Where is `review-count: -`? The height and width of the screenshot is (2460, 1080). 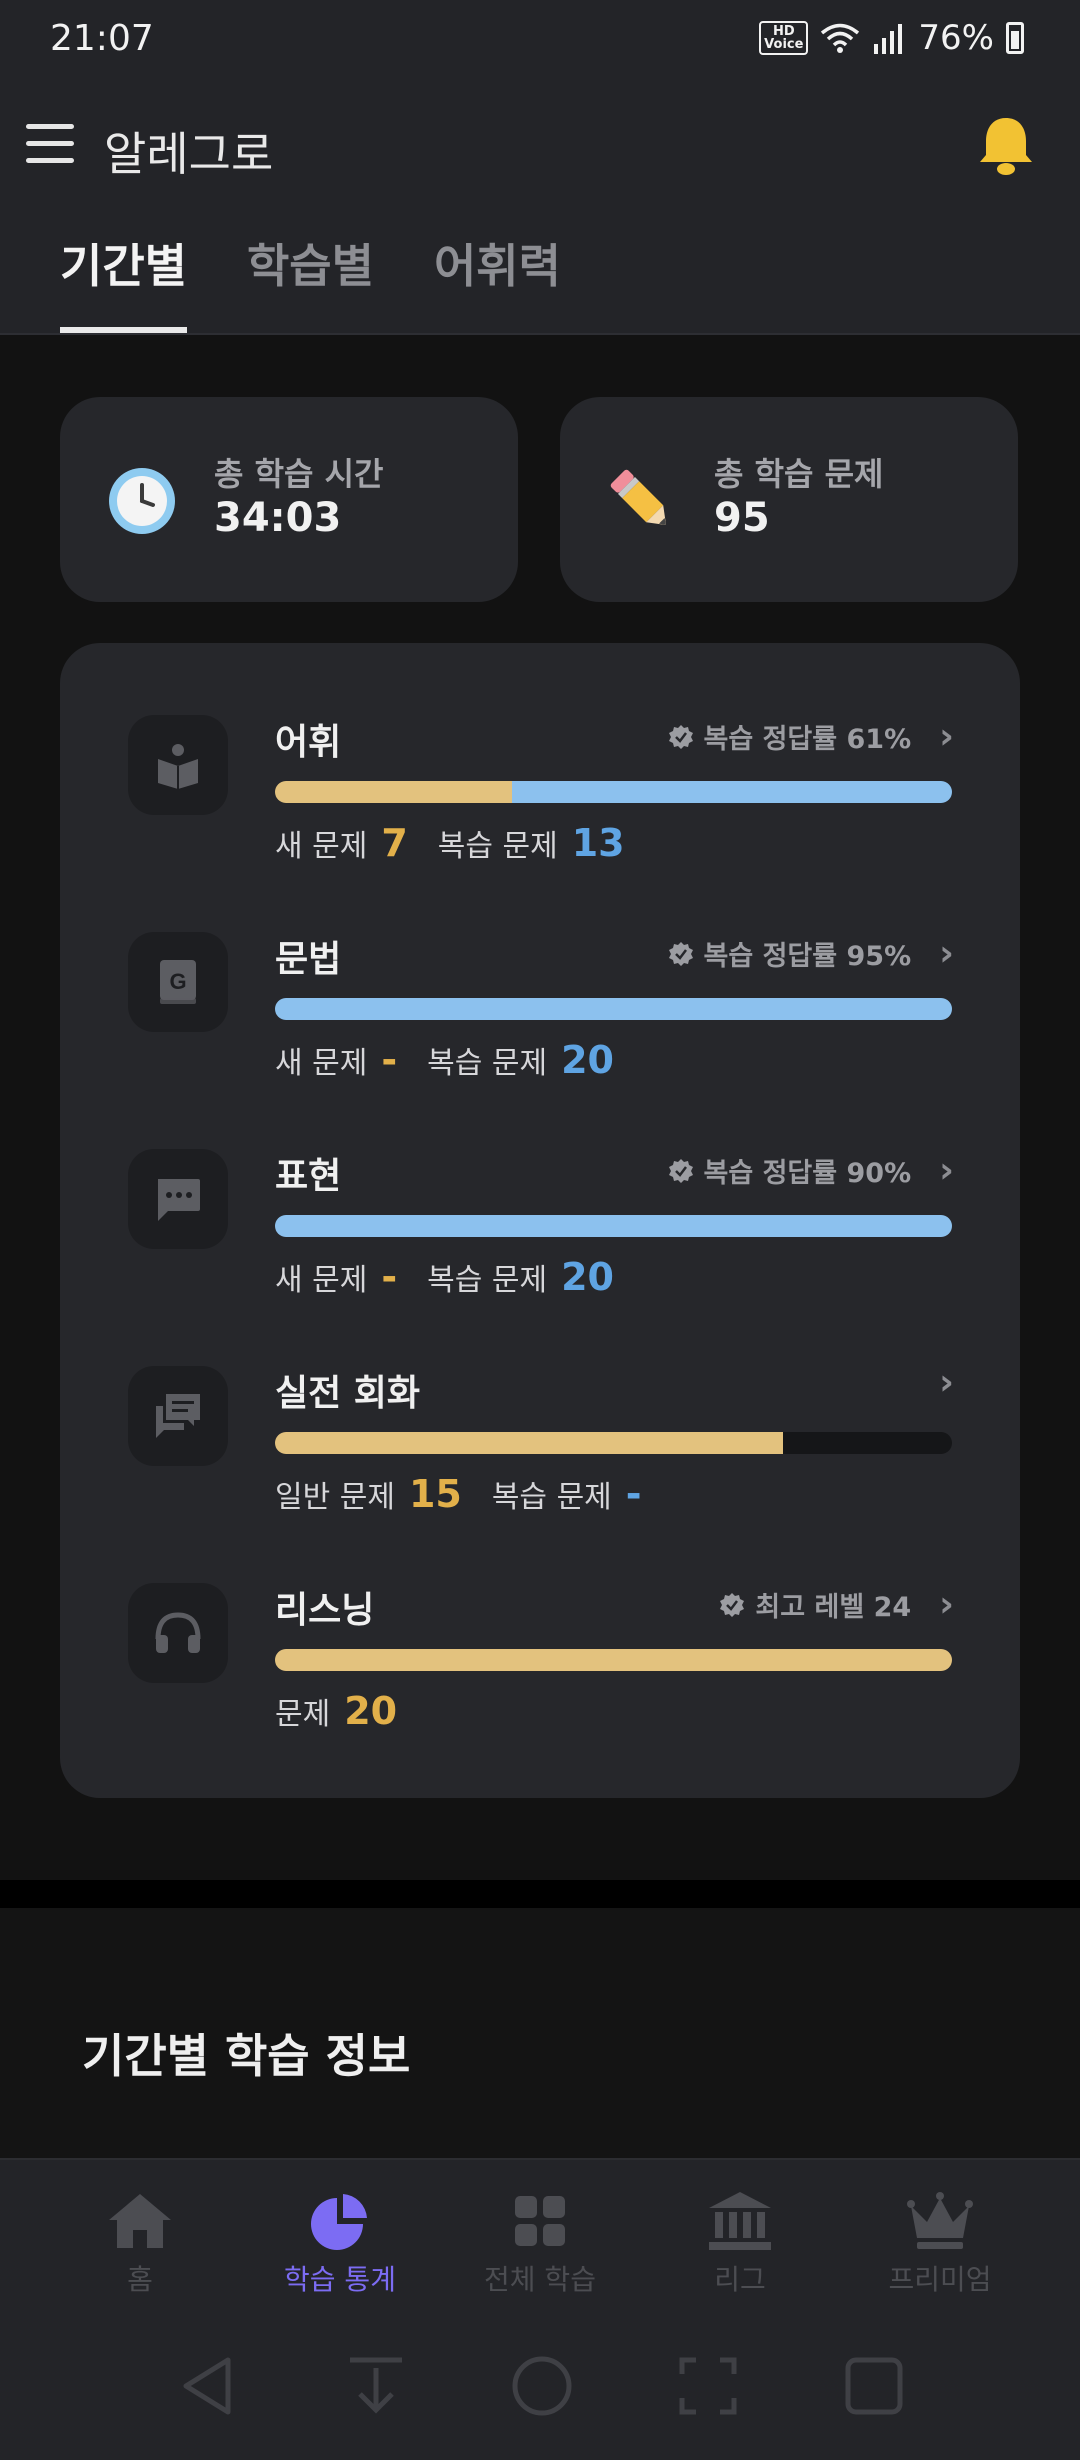
review-count: - is located at coordinates (633, 1494).